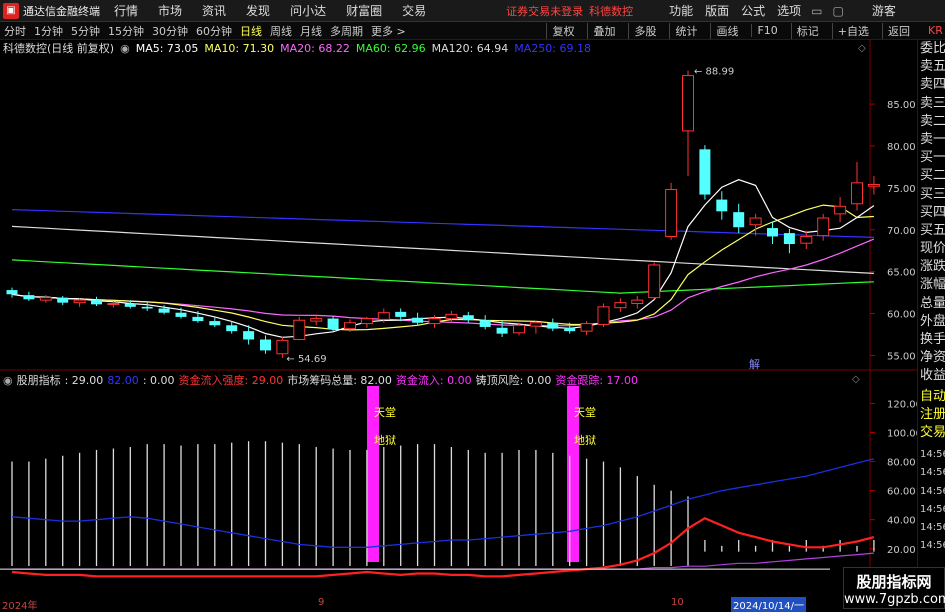 The height and width of the screenshot is (612, 945). What do you see at coordinates (932, 158) in the screenshot?
I see `sidebar-label-buy1: 买一` at bounding box center [932, 158].